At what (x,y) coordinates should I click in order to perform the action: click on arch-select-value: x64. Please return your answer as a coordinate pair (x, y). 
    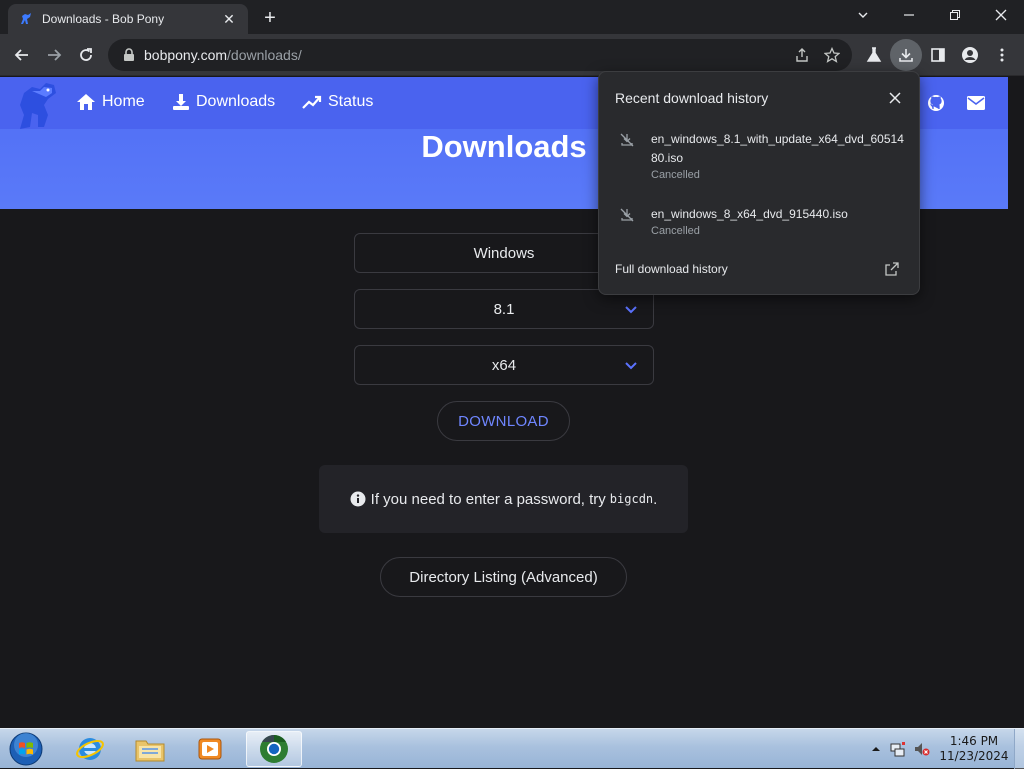
    Looking at the image, I should click on (504, 365).